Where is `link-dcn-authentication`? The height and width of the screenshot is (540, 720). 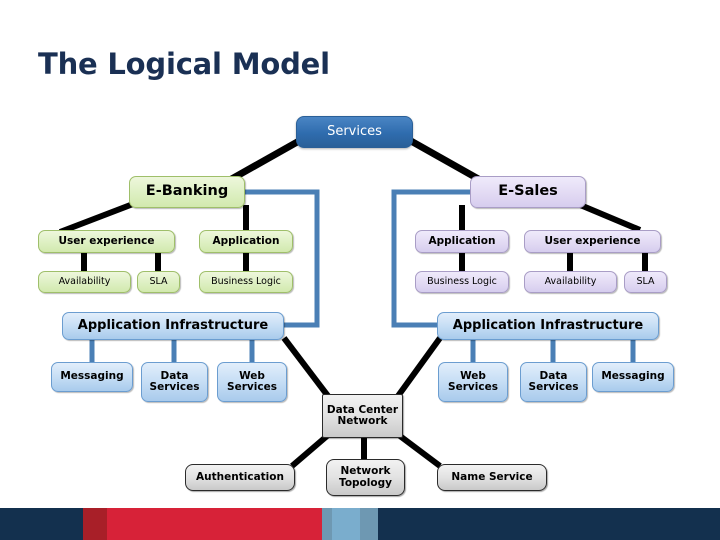 link-dcn-authentication is located at coordinates (309, 451).